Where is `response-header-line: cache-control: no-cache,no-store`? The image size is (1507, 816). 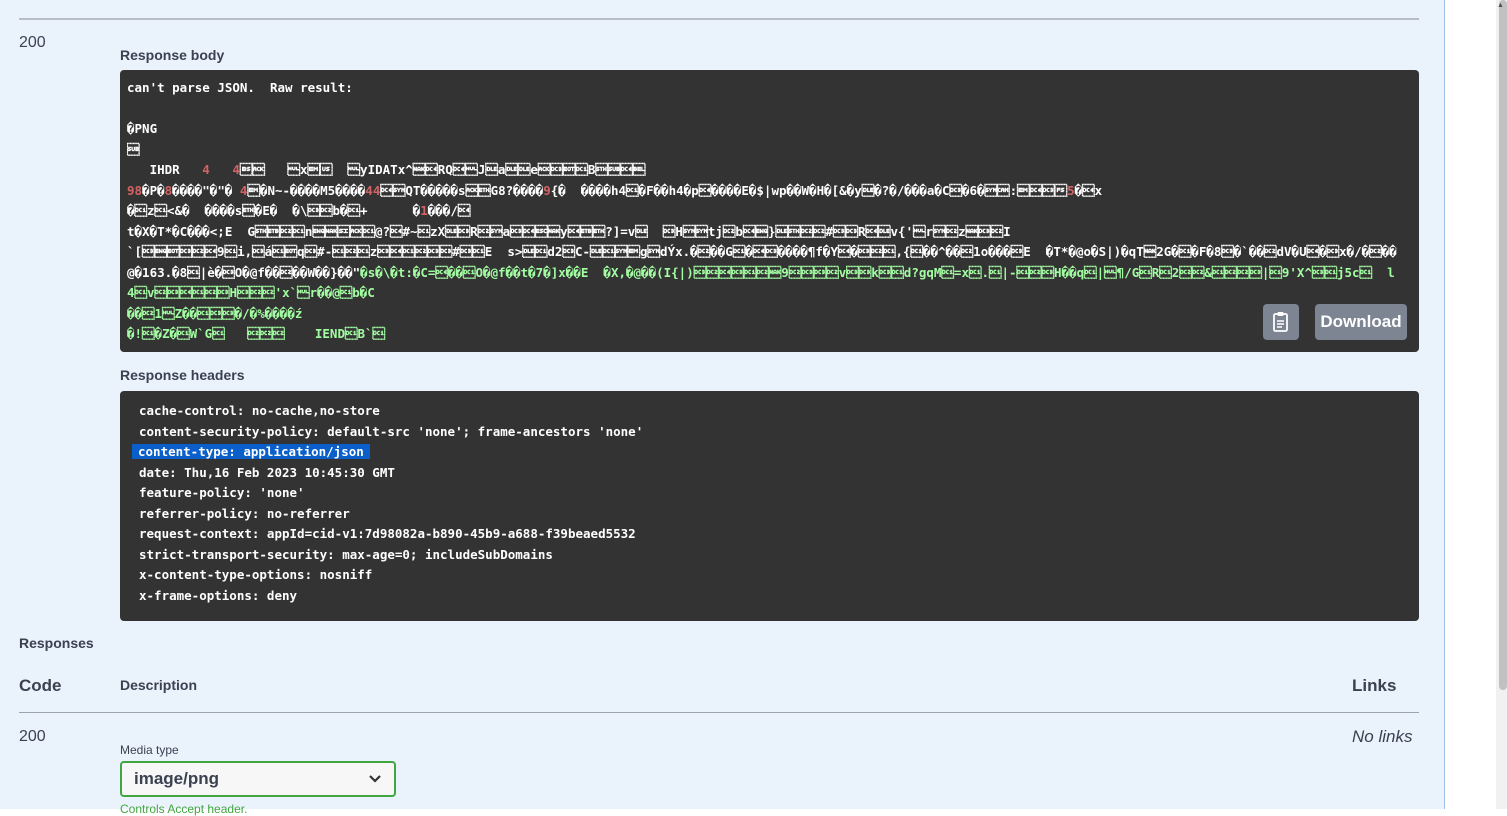 response-header-line: cache-control: no-cache,no-store is located at coordinates (769, 411).